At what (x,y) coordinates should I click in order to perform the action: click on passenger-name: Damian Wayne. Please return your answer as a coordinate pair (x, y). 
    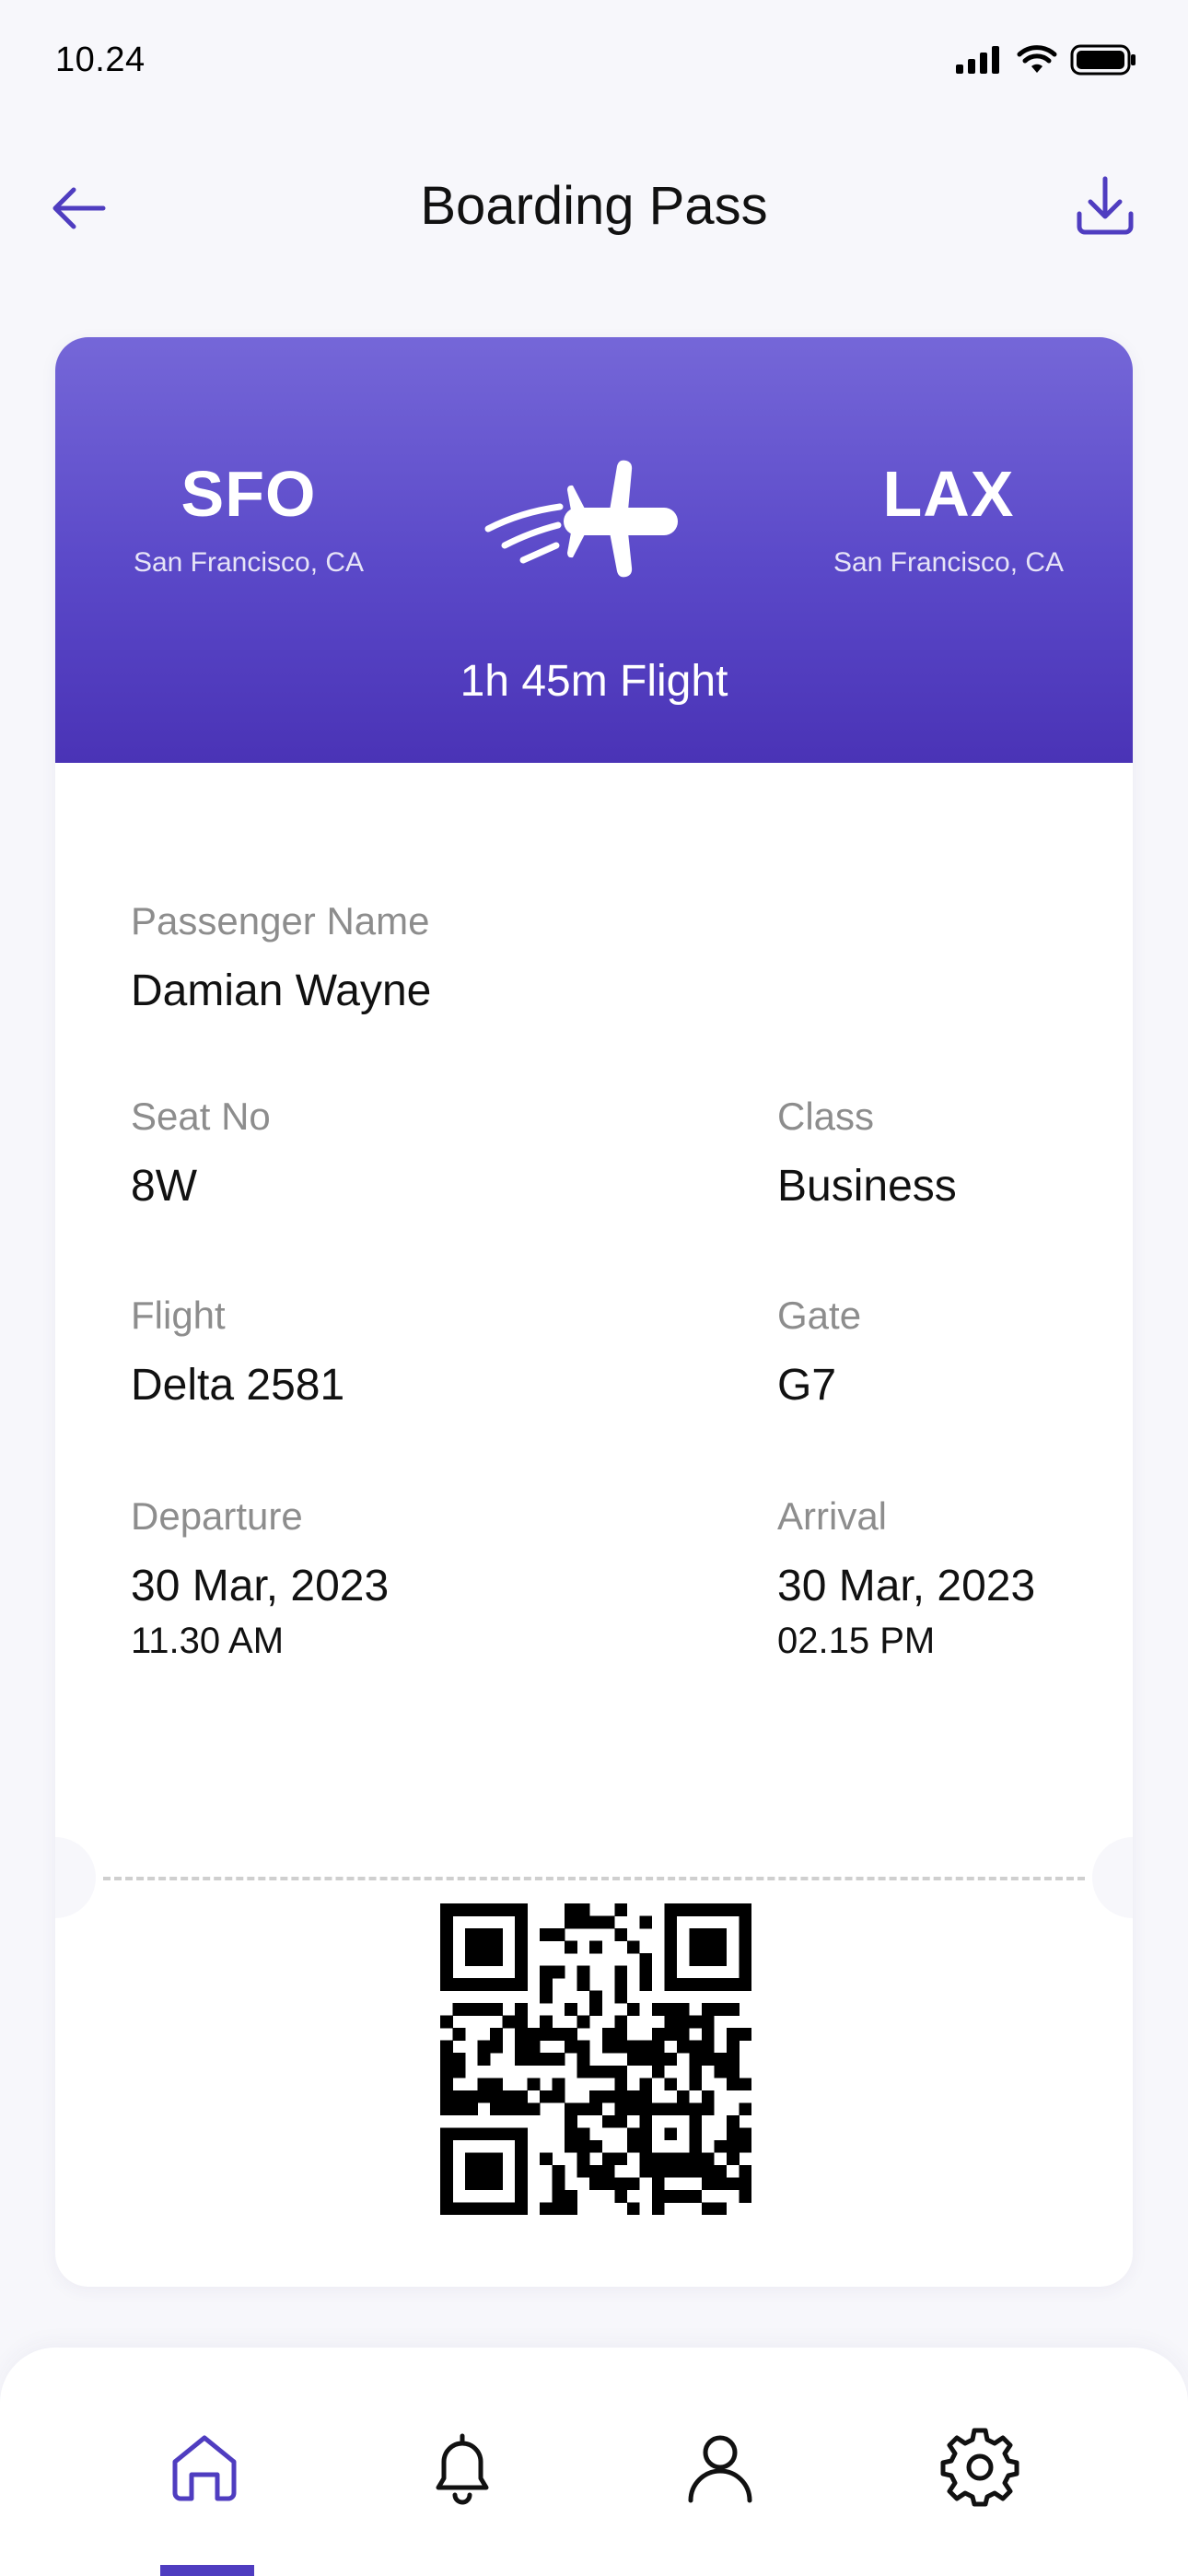
    Looking at the image, I should click on (281, 990).